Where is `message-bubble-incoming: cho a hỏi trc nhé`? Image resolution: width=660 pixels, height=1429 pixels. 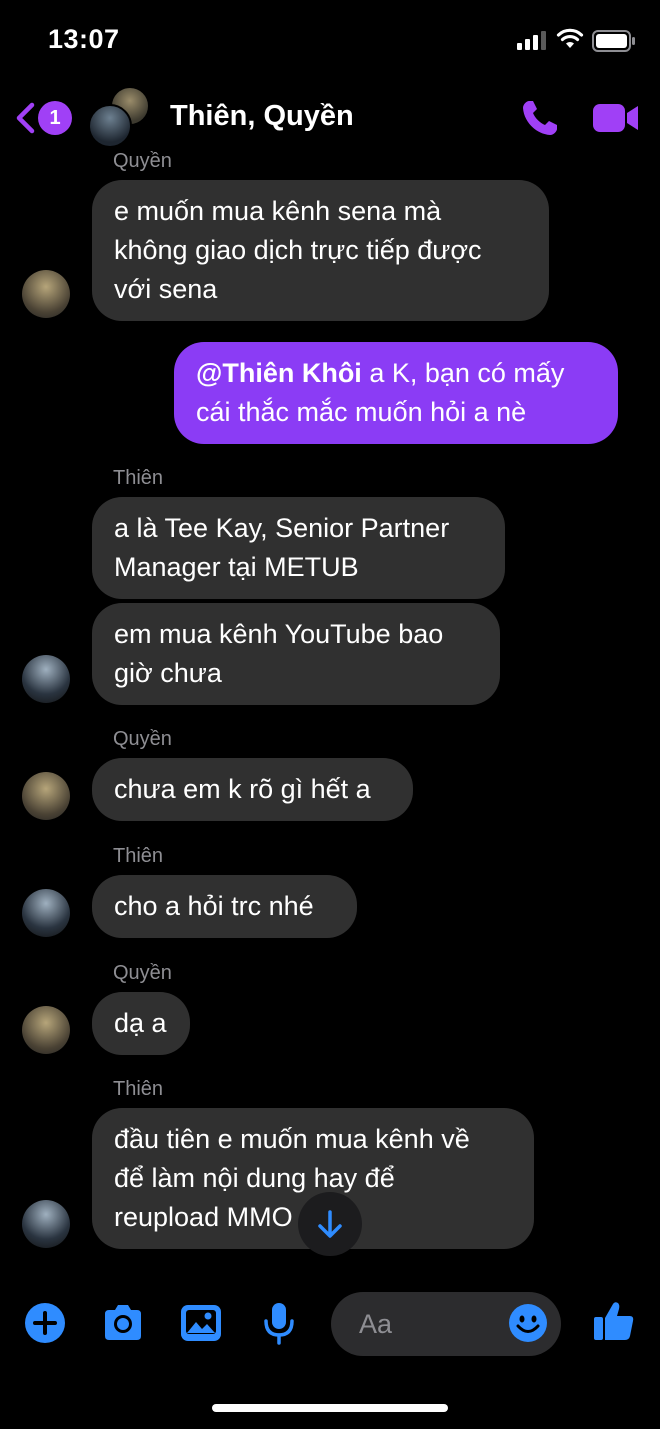 message-bubble-incoming: cho a hỏi trc nhé is located at coordinates (224, 906).